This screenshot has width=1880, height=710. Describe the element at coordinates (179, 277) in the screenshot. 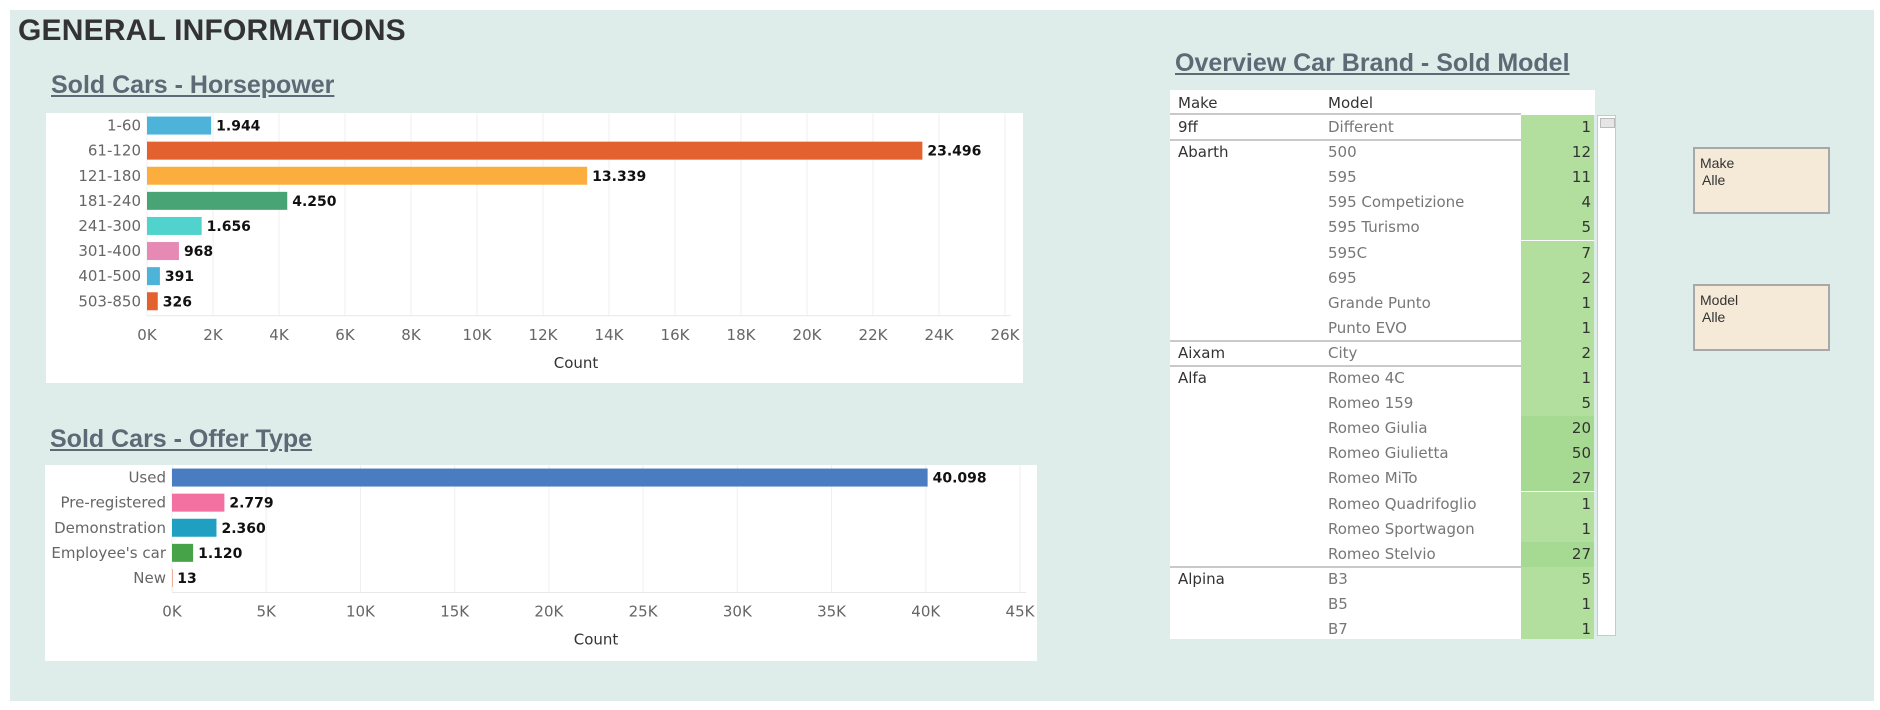

I see `value-label: 391` at that location.